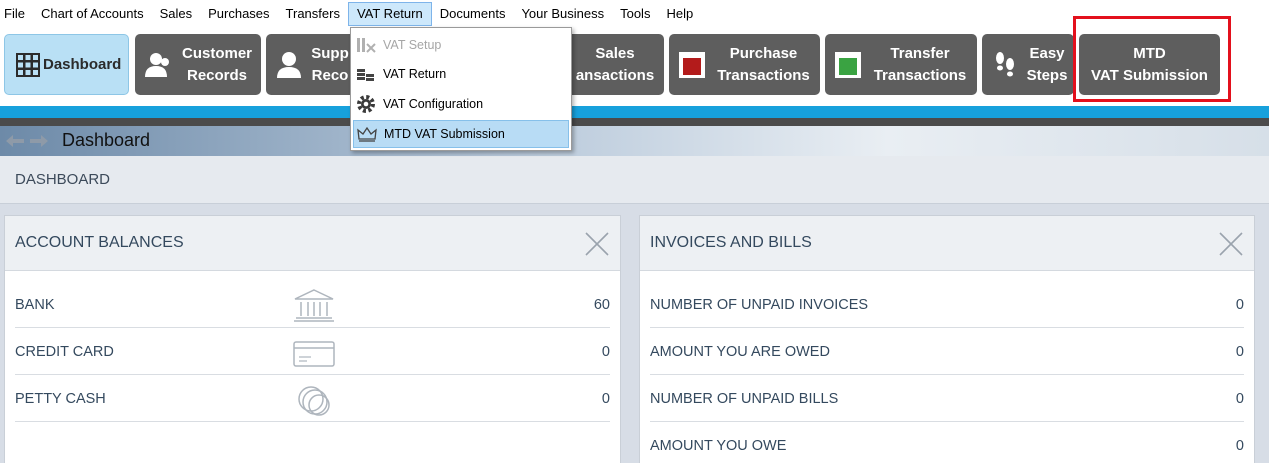  I want to click on menu-item-vat-setup: VAT Setup, so click(461, 45).